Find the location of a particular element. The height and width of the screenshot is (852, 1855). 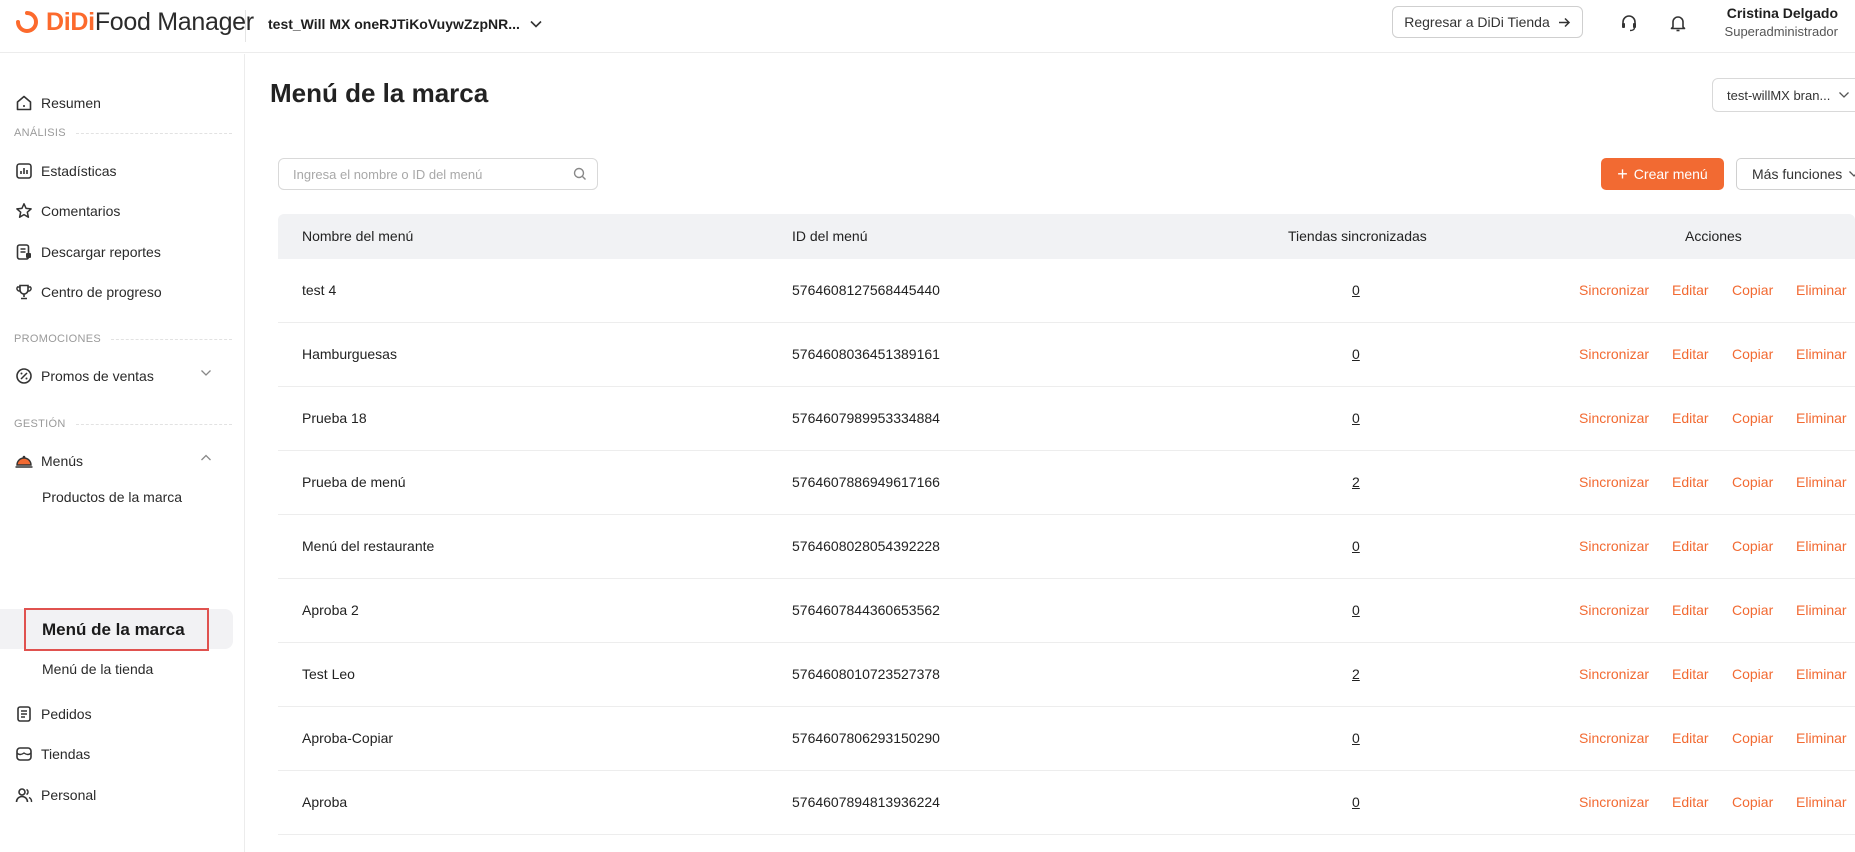

return-to-didi-store-button: Regresar a DiDi Tienda is located at coordinates (1487, 22).